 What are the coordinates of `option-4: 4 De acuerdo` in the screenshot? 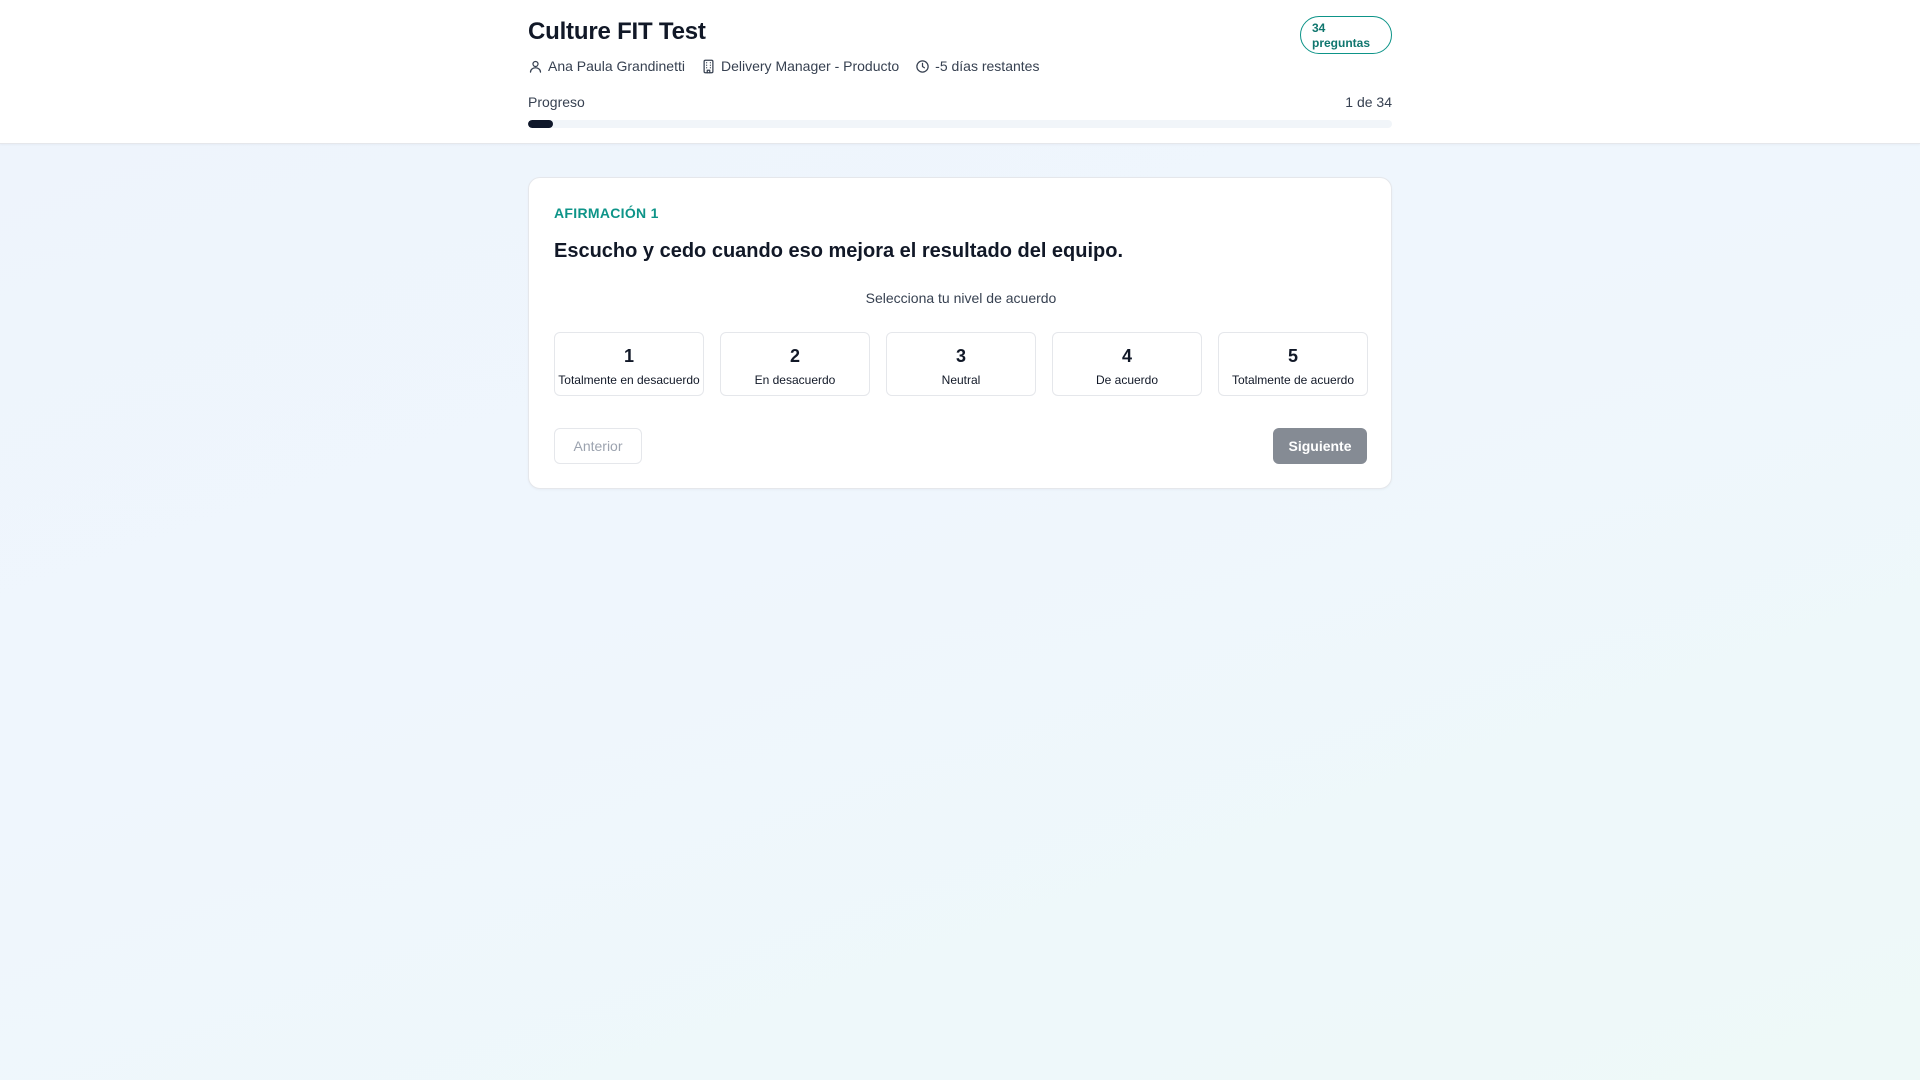 It's located at (1127, 364).